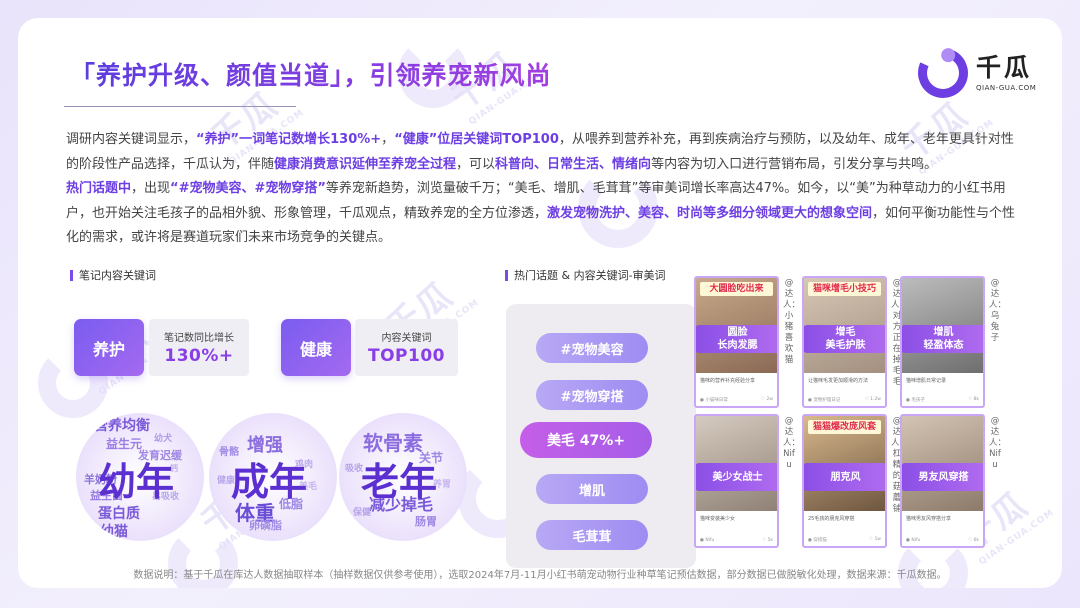 This screenshot has height=608, width=1080. I want to click on word-cloud-adult: 增强 骨骼 体重 低脂 卵磷脂 鸡肉 健康 美毛 成年, so click(273, 477).